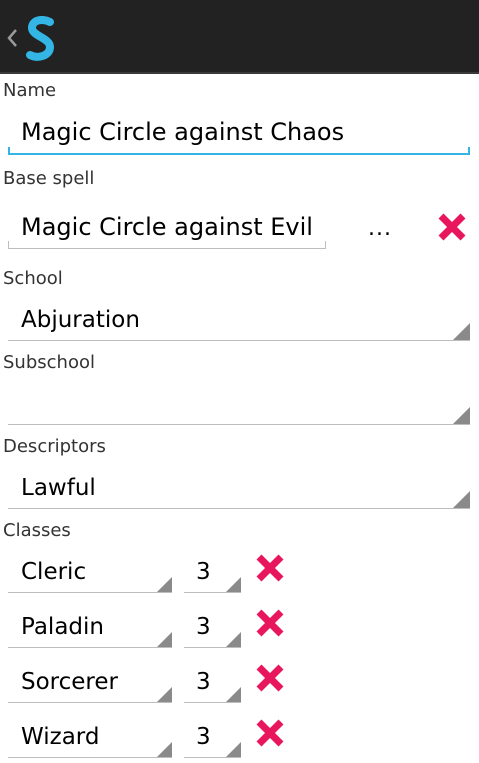 The image size is (479, 763). I want to click on school-spinner: Abjuration, so click(80, 320).